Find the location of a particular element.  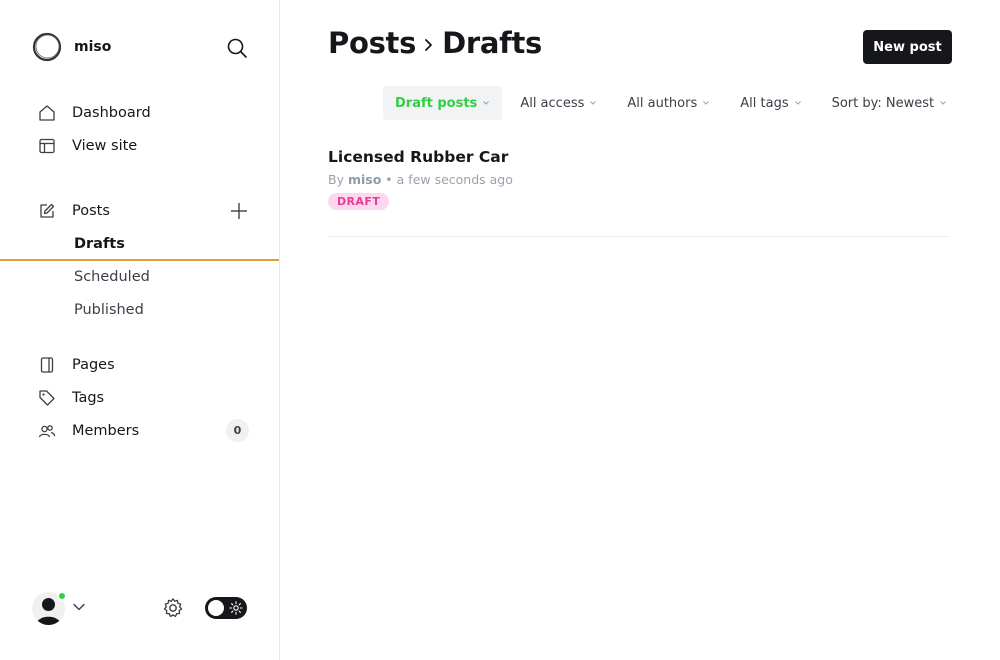

sidebar-item-dashboard: Dashboard is located at coordinates (94, 113).